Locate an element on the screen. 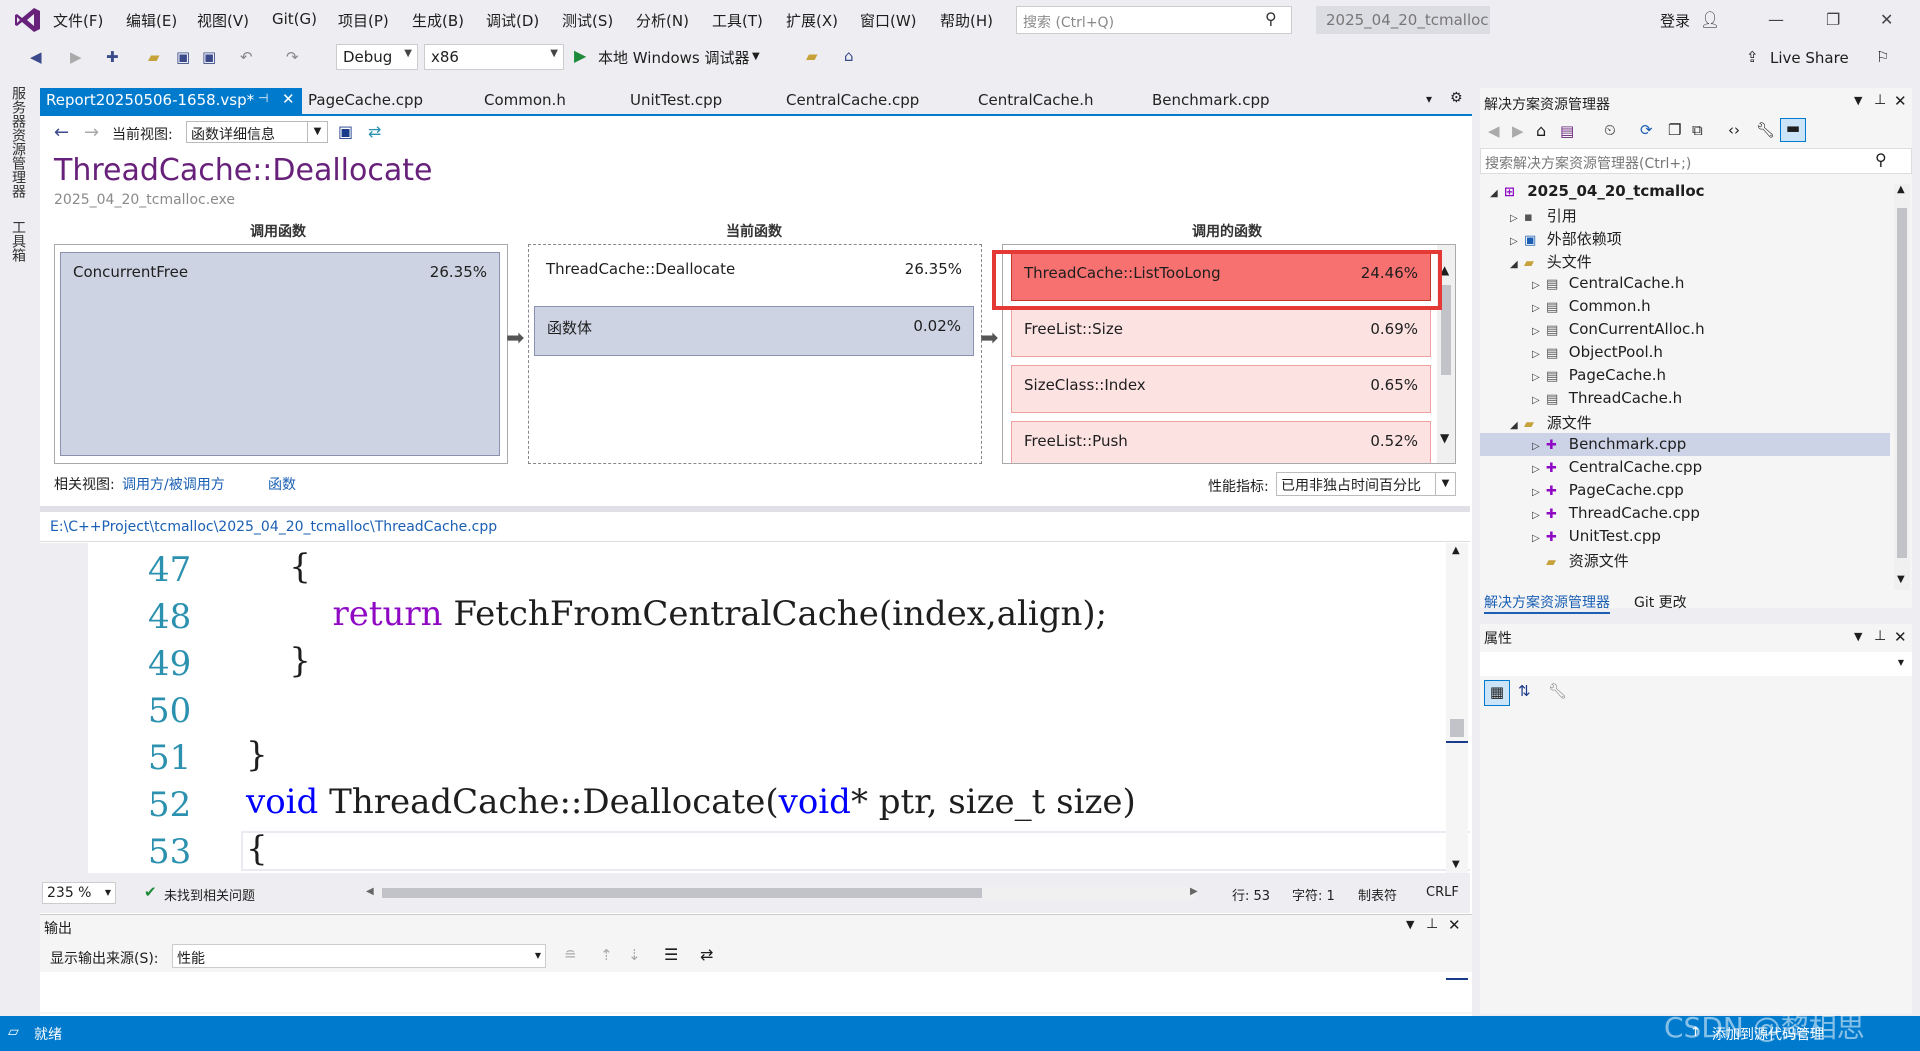 This screenshot has height=1051, width=1920. callee-function-box: FreeList::Push 0.52% is located at coordinates (1221, 442).